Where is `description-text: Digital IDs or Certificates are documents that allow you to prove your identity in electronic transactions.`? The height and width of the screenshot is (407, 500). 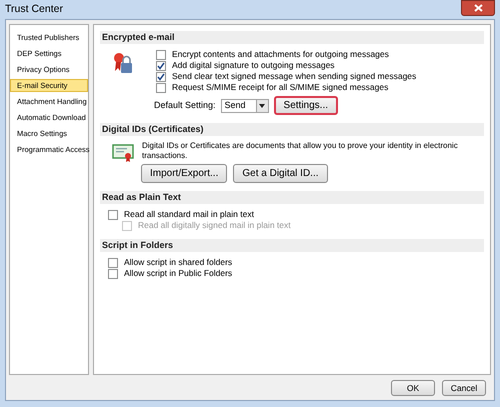
description-text: Digital IDs or Certificates are documents that allow you to prove your identity in electronic transactions. is located at coordinates (300, 151).